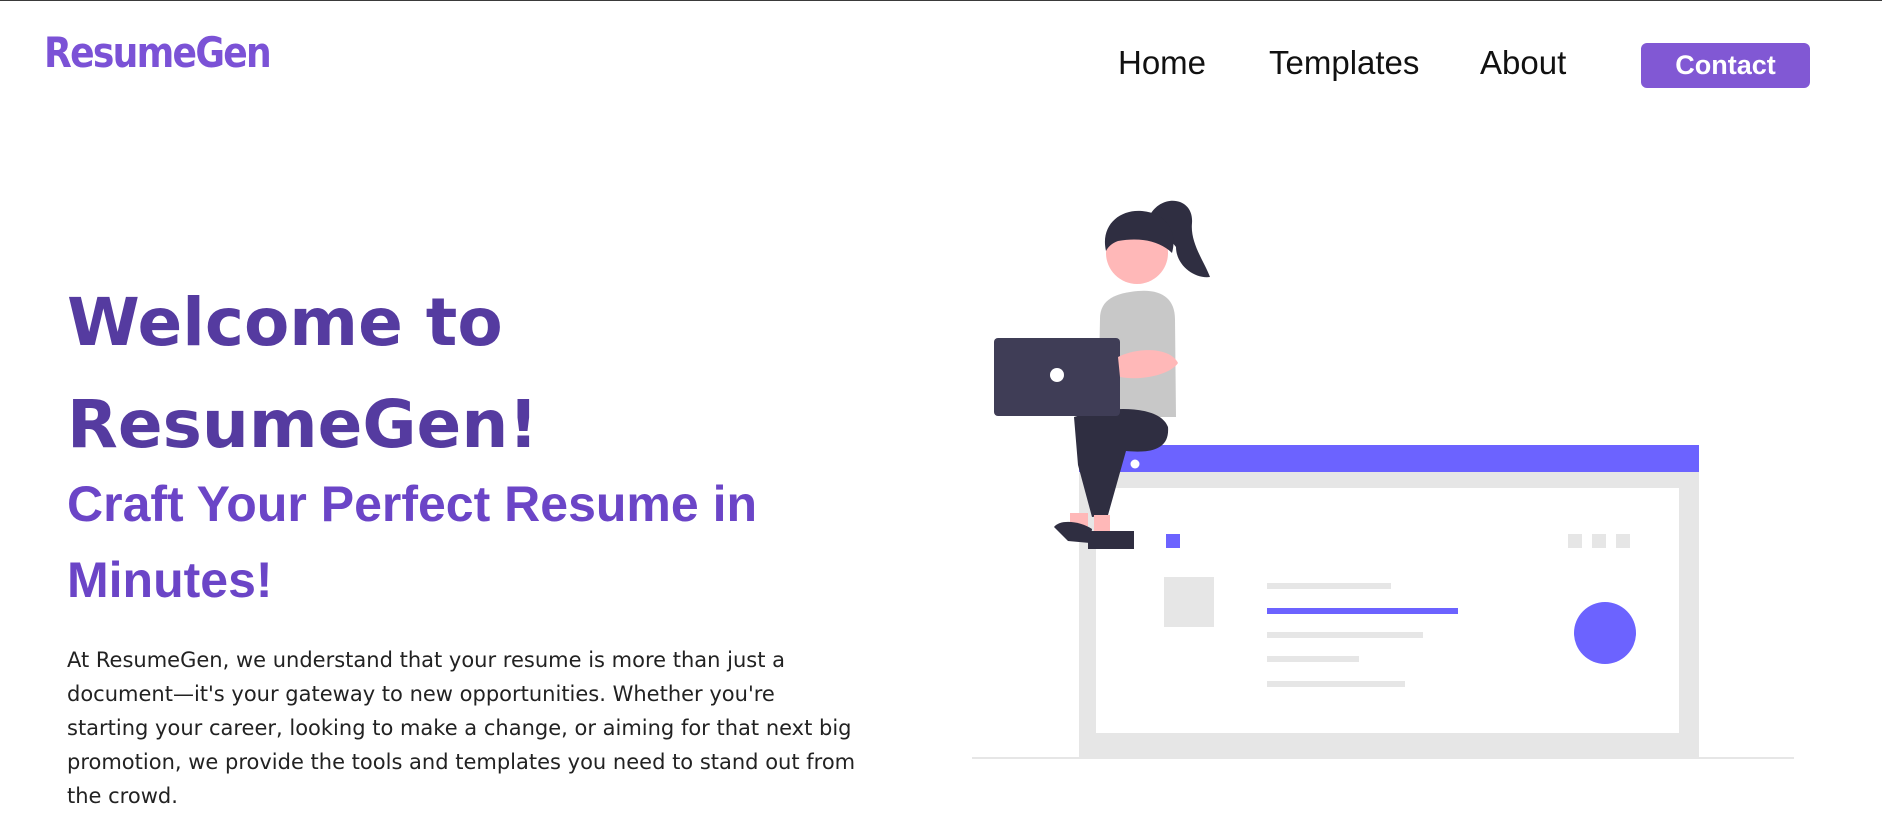 The height and width of the screenshot is (823, 1882). What do you see at coordinates (1523, 62) in the screenshot?
I see `nav-about: About` at bounding box center [1523, 62].